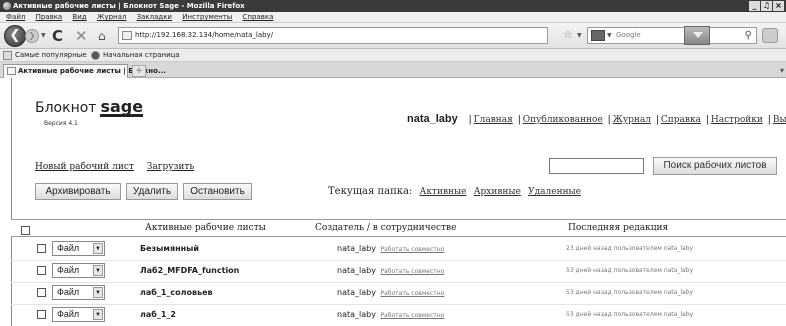 This screenshot has height=326, width=786. Describe the element at coordinates (754, 6) in the screenshot. I see `minimize-button: _` at that location.